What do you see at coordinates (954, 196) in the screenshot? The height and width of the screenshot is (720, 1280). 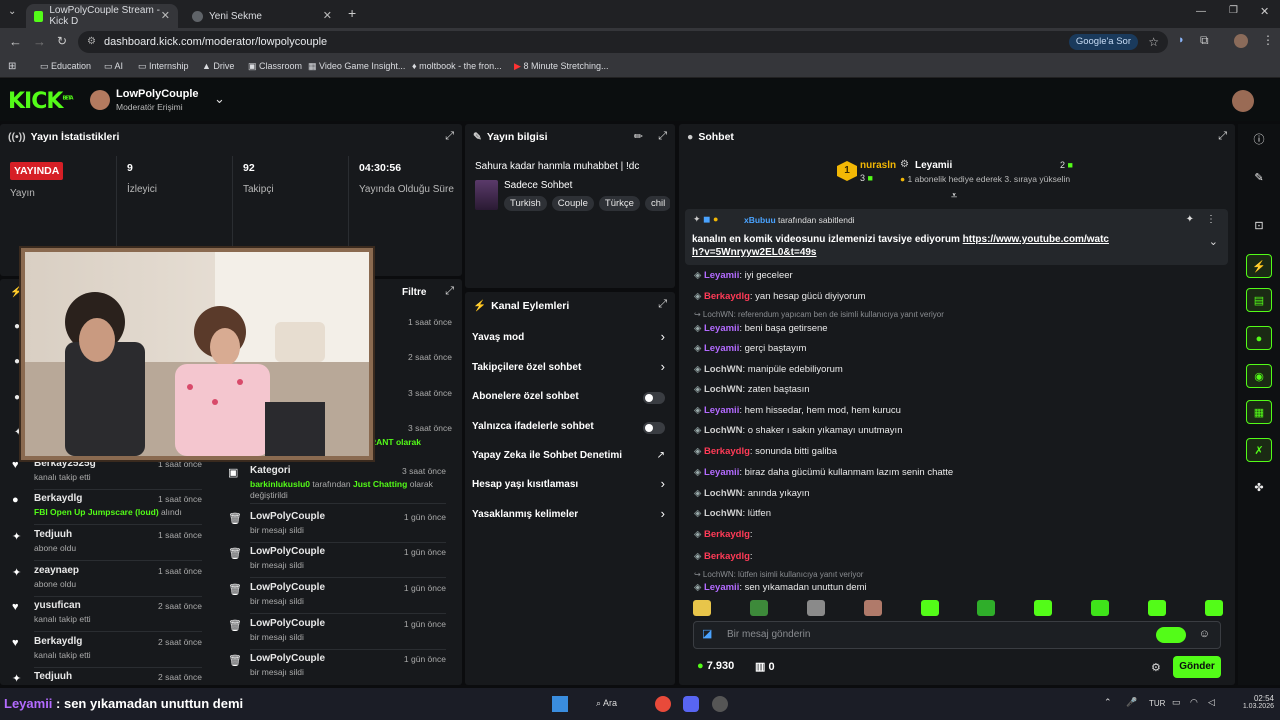 I see `collapse-leaderboard-icon: ⩡` at bounding box center [954, 196].